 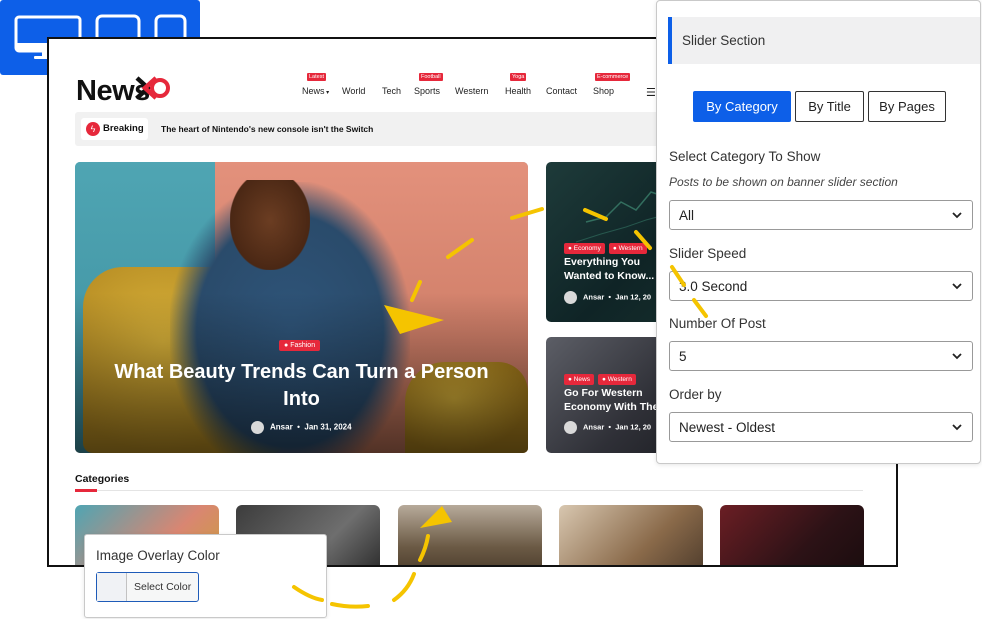 I want to click on color-swatch, so click(x=112, y=587).